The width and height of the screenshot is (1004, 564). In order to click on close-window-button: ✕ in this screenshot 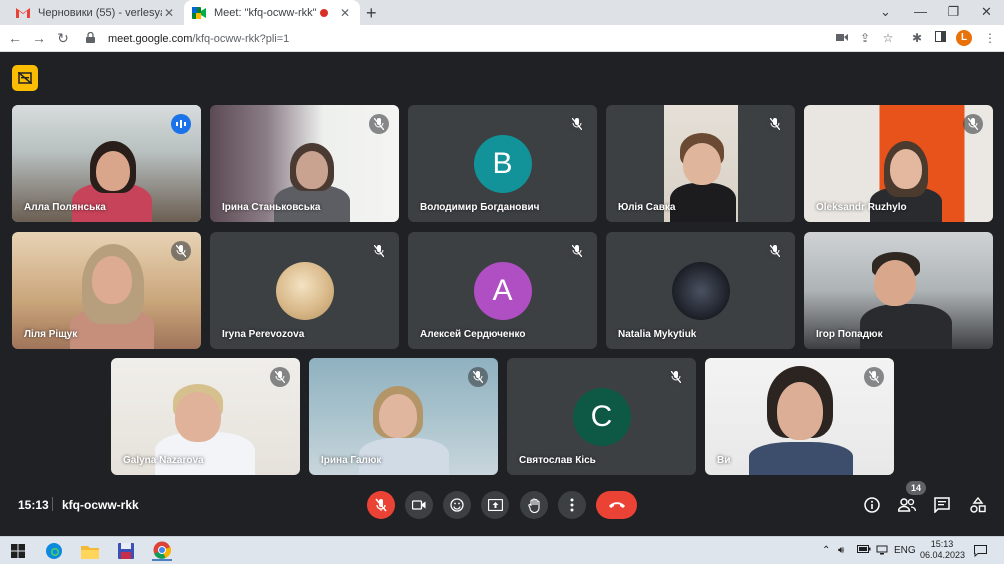, I will do `click(986, 12)`.